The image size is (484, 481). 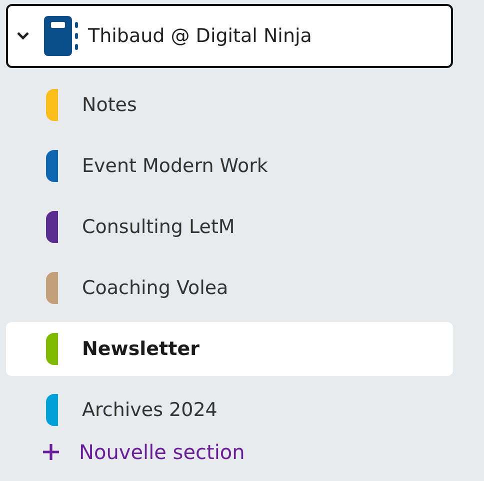 I want to click on section-item: Event Modern Work, so click(x=229, y=166).